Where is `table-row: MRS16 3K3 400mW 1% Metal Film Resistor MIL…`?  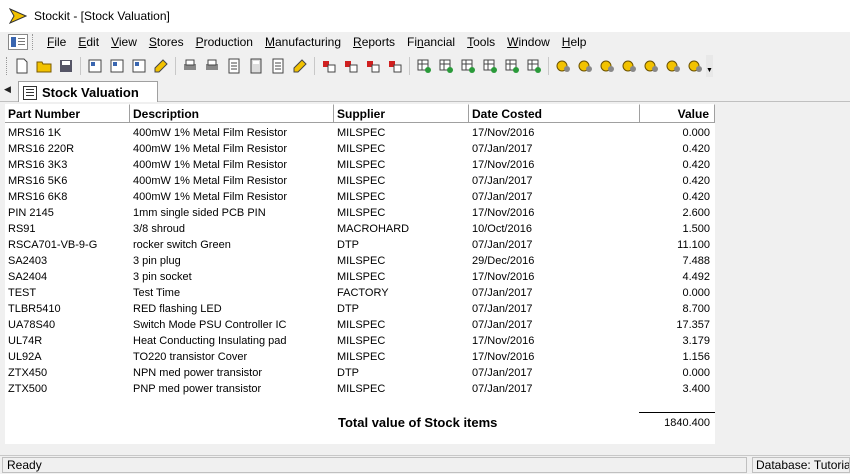 table-row: MRS16 3K3 400mW 1% Metal Film Resistor MIL… is located at coordinates (360, 165).